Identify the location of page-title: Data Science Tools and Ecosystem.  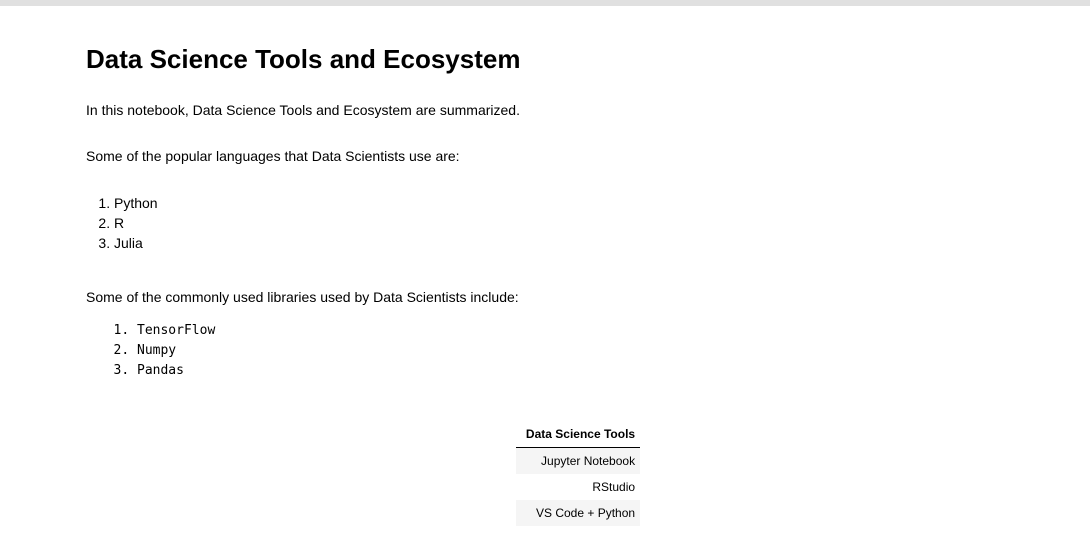
(303, 59).